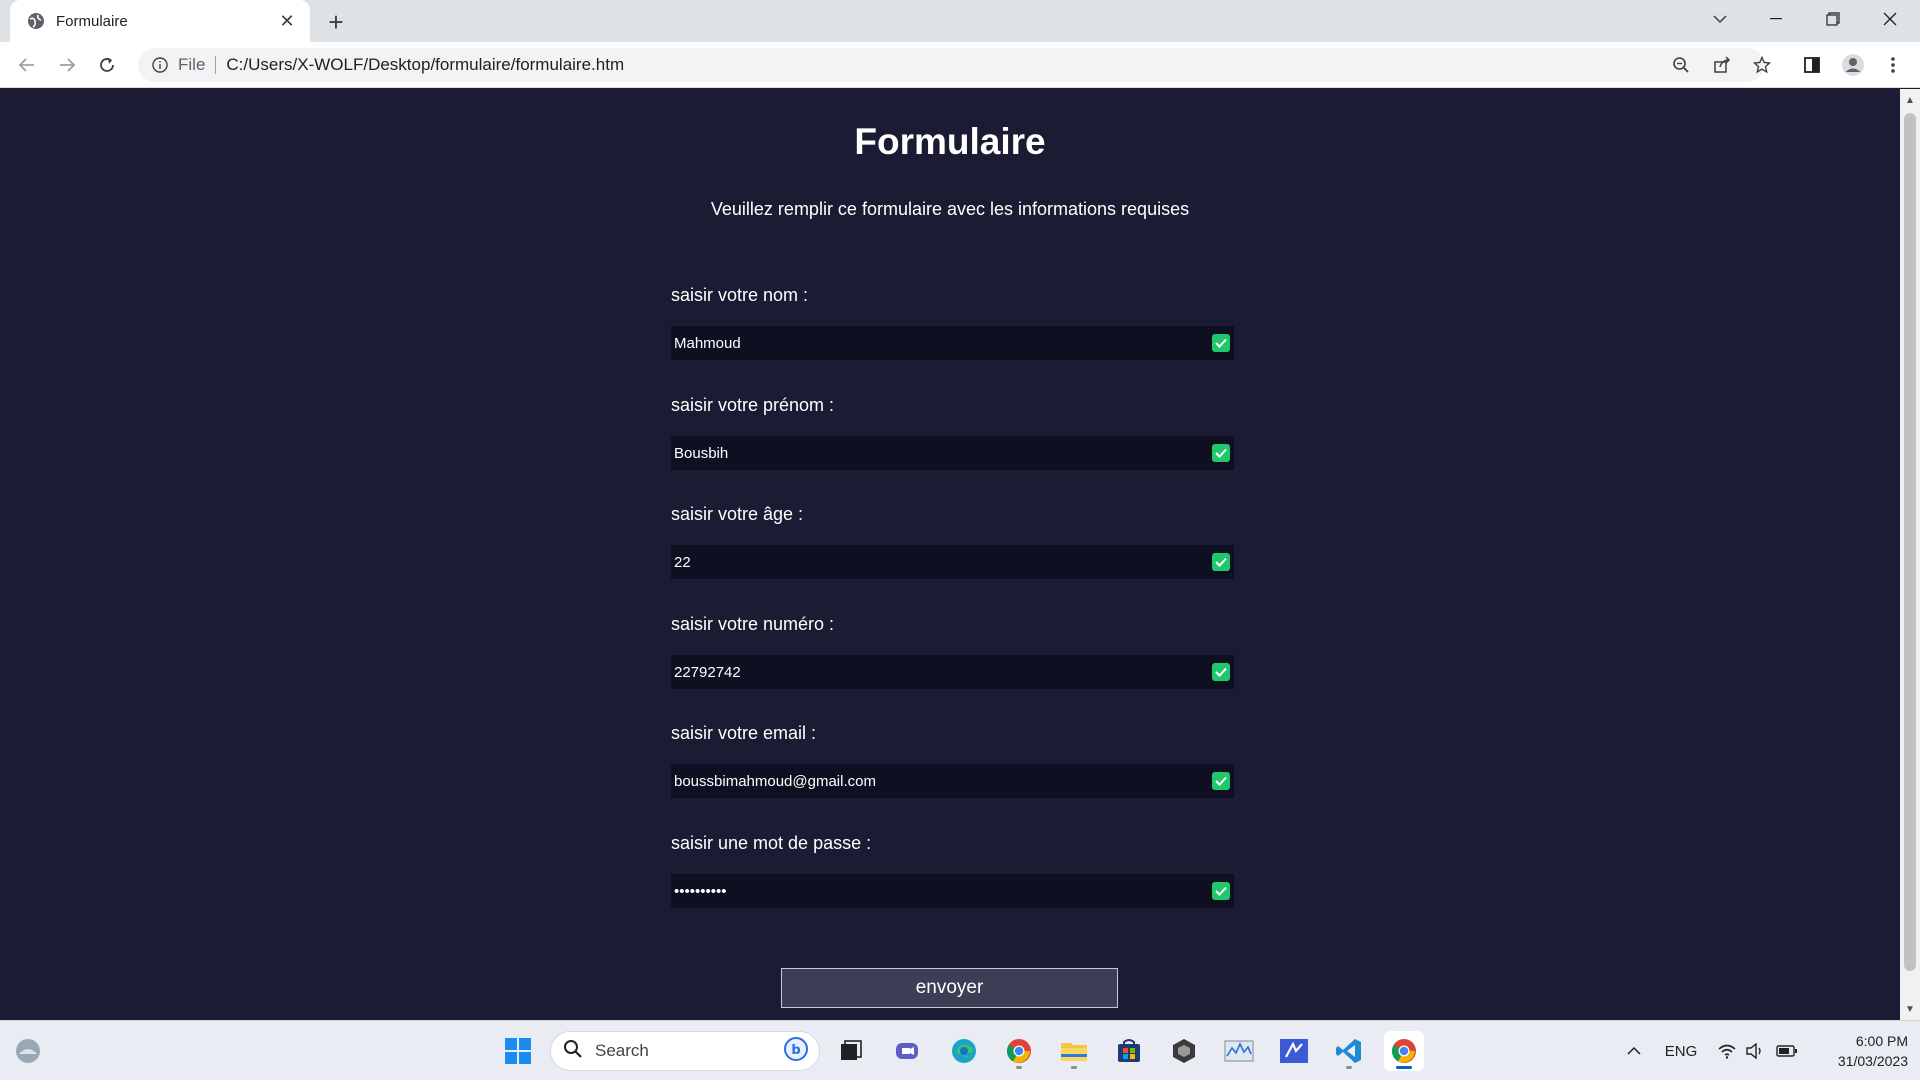  I want to click on svg-text: b, so click(795, 1050).